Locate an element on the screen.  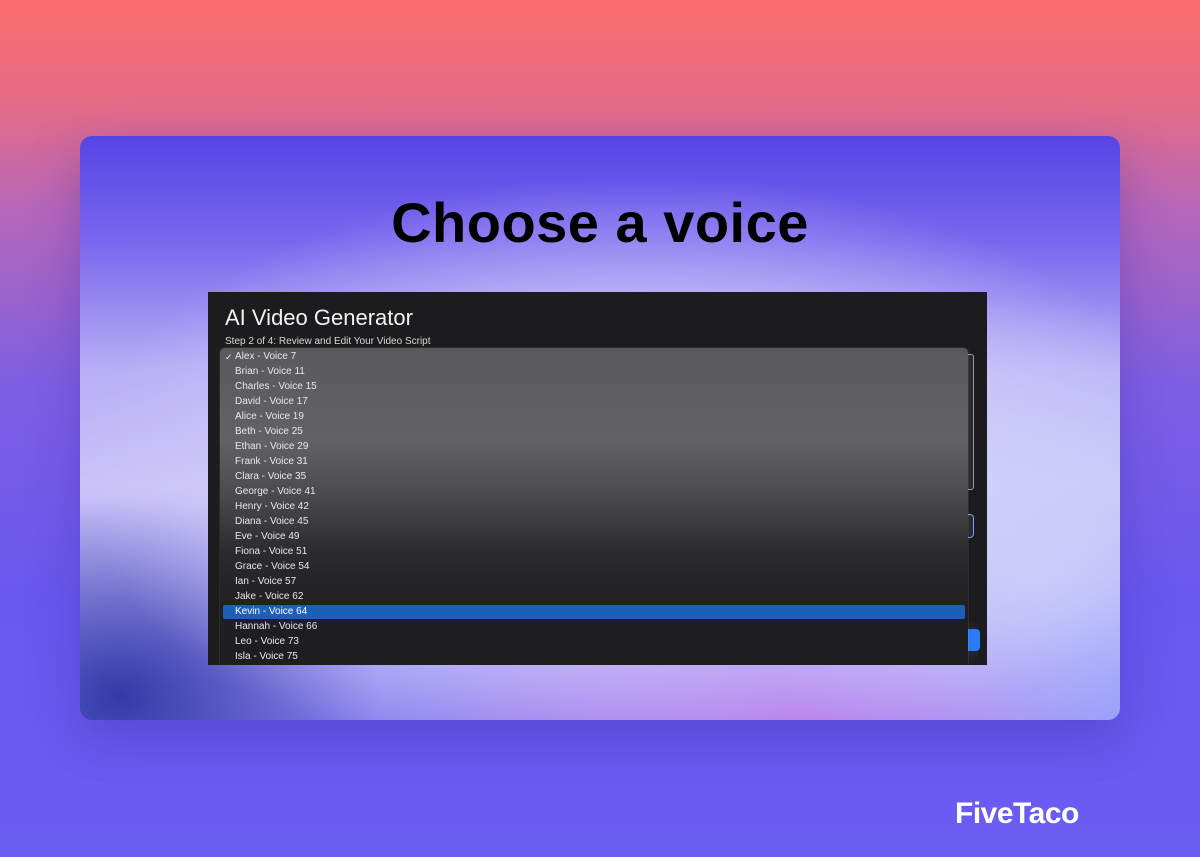
slide-heading: Choose a voice is located at coordinates (600, 222).